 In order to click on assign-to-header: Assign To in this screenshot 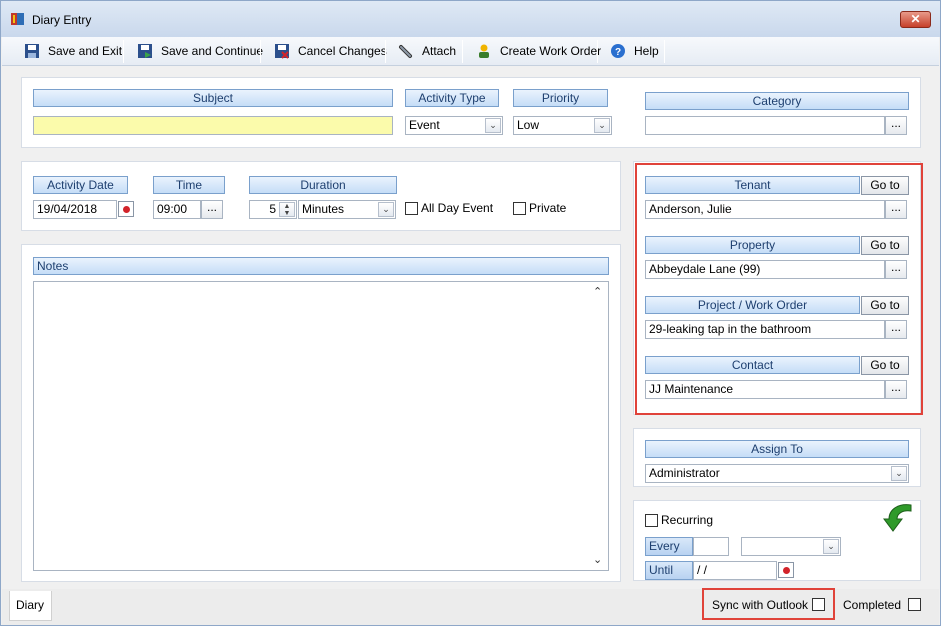, I will do `click(777, 449)`.